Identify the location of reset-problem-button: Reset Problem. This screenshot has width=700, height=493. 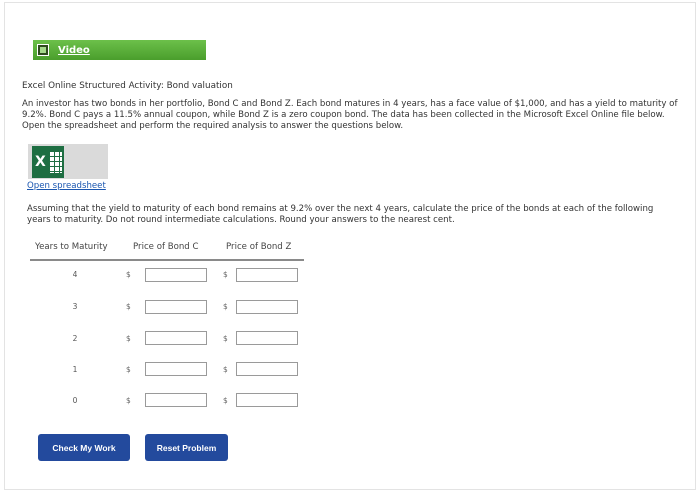
(186, 447).